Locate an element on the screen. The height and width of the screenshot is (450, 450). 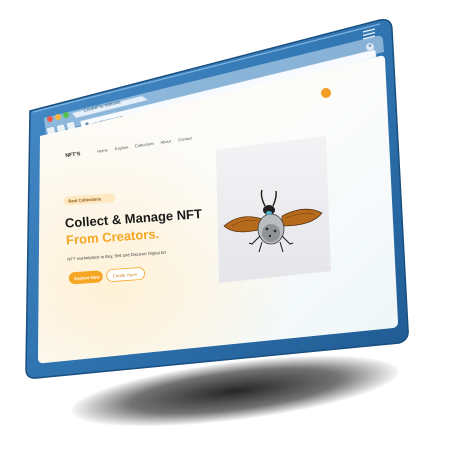
decorative-dot is located at coordinates (326, 93).